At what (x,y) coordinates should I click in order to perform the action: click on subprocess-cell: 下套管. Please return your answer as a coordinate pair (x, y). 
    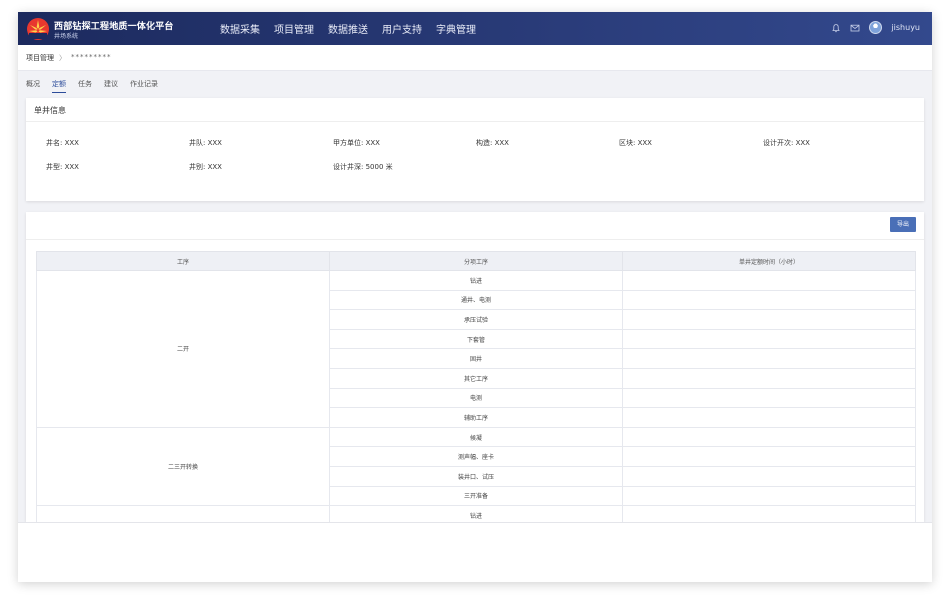
    Looking at the image, I should click on (476, 339).